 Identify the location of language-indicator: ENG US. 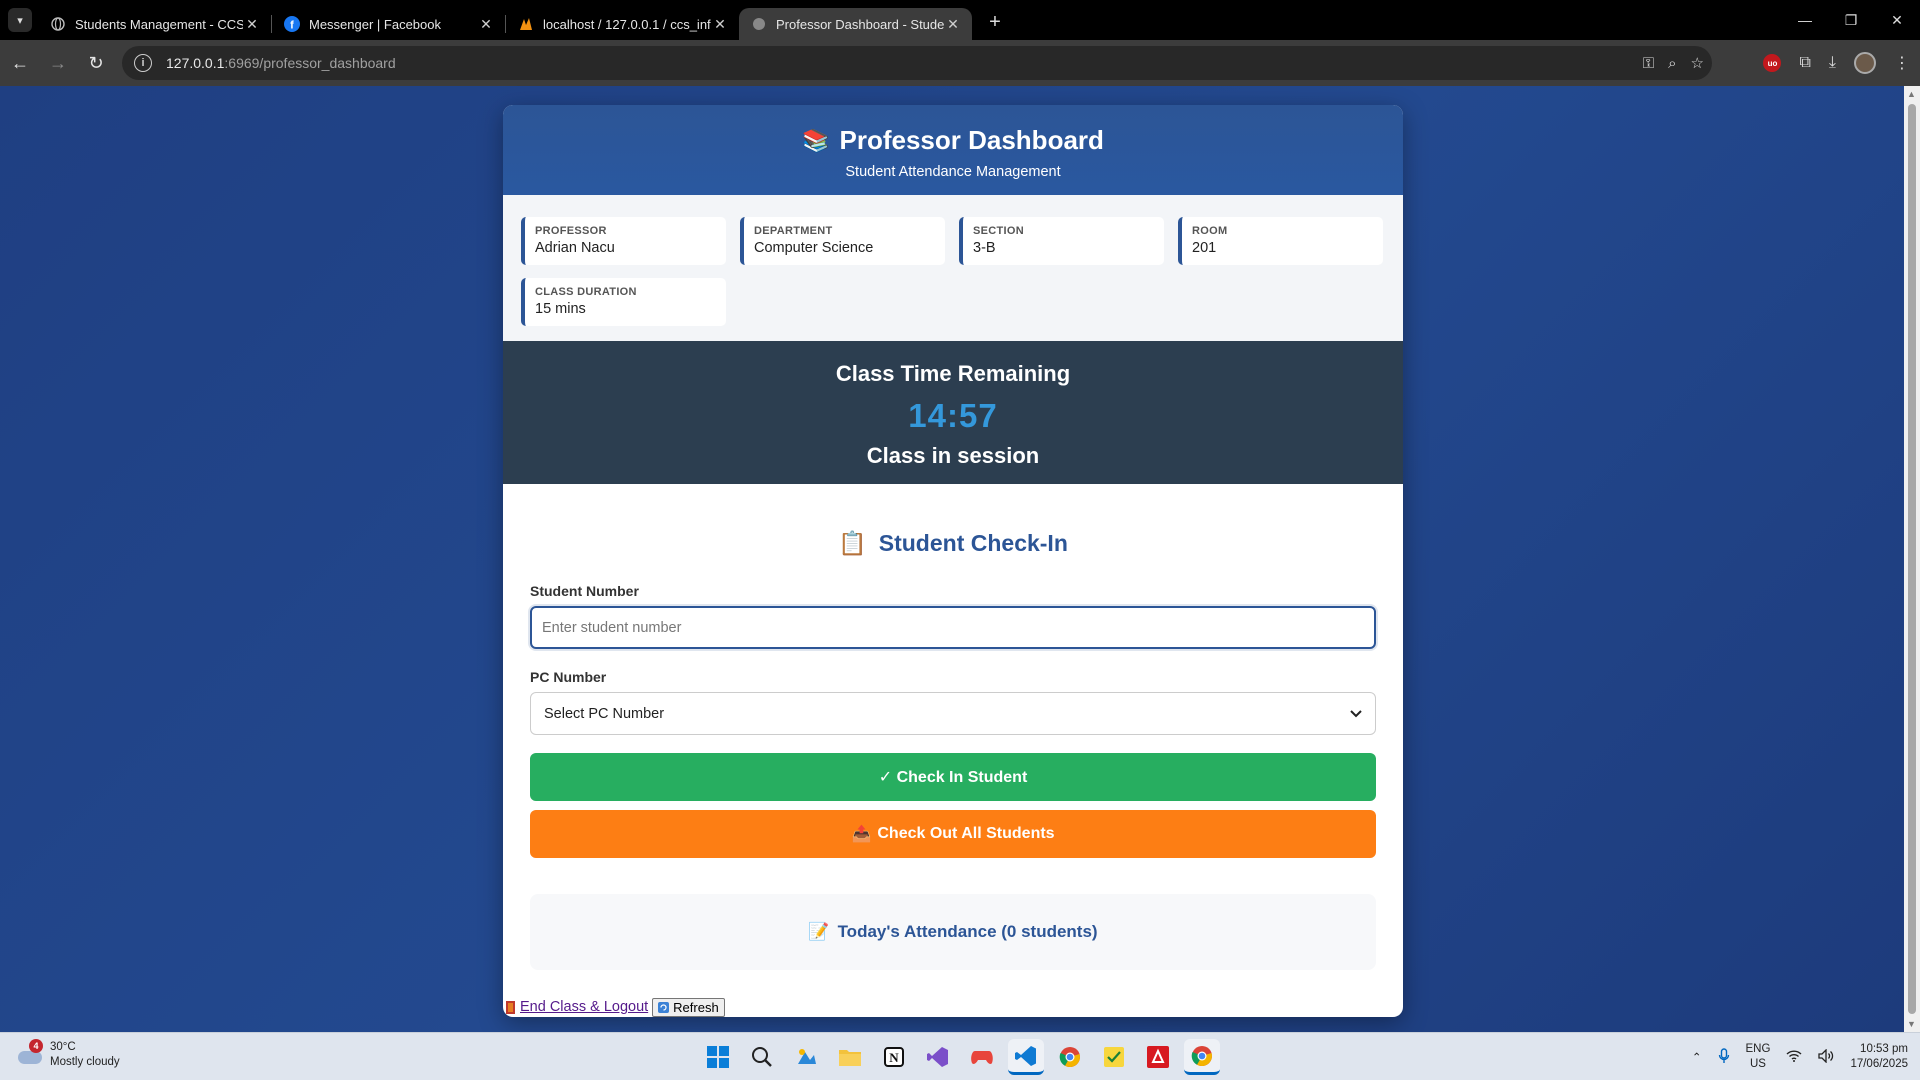
(1758, 1057).